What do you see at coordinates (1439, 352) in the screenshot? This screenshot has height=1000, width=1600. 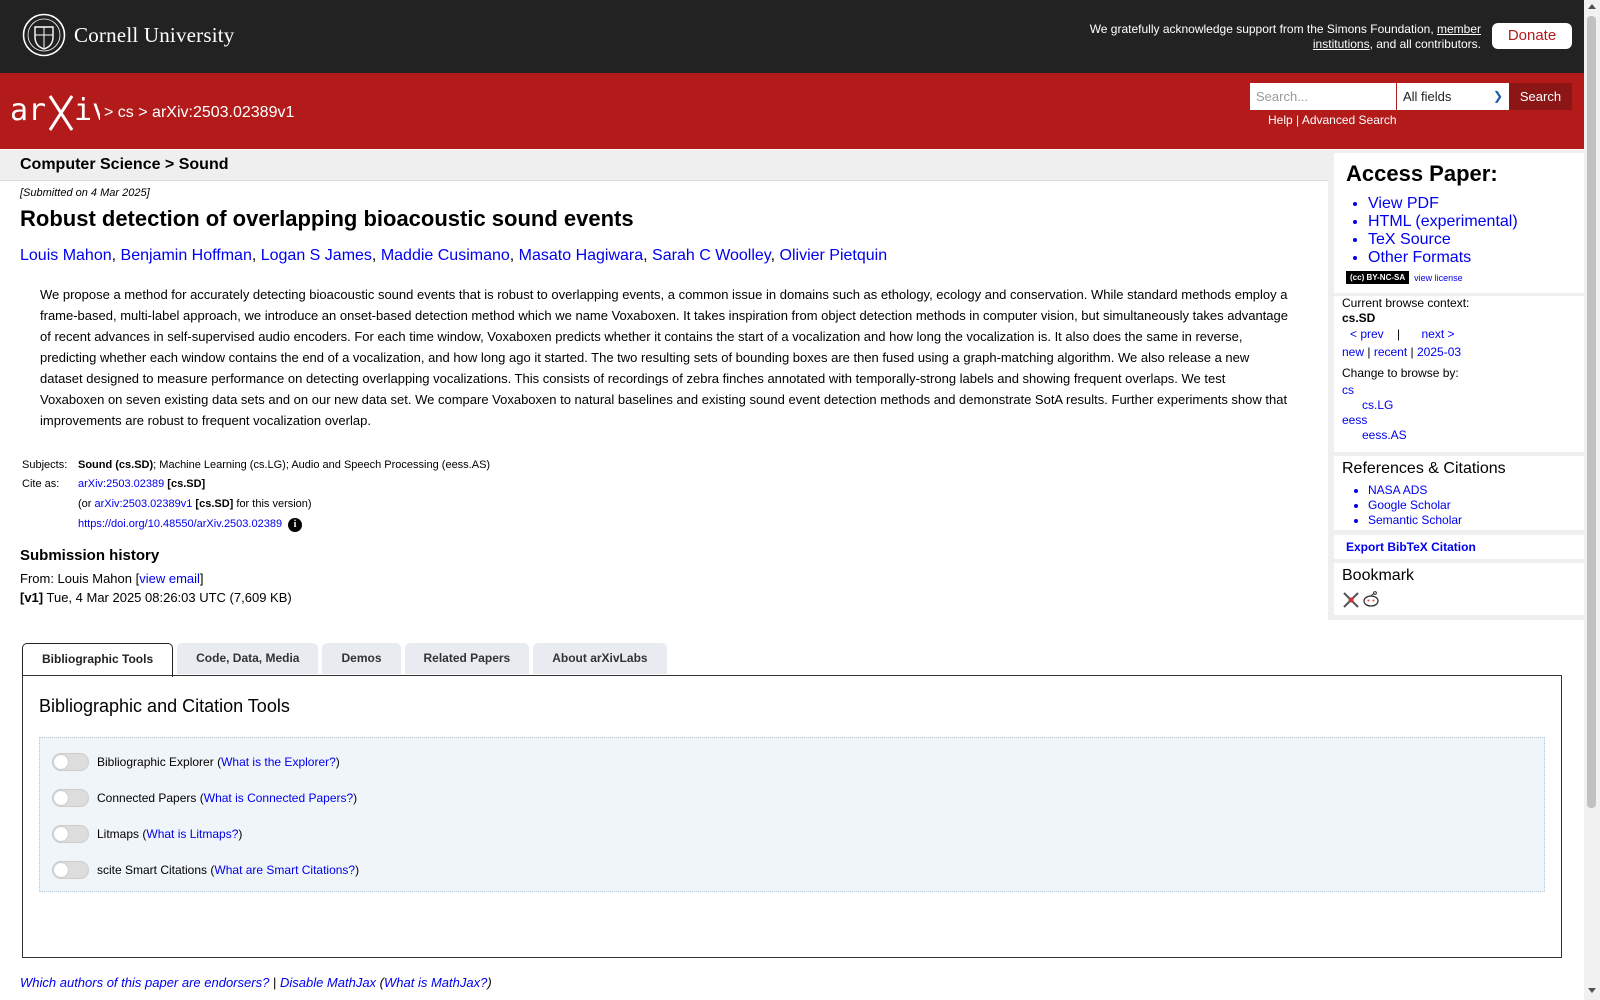 I see `month-link: 2025-03` at bounding box center [1439, 352].